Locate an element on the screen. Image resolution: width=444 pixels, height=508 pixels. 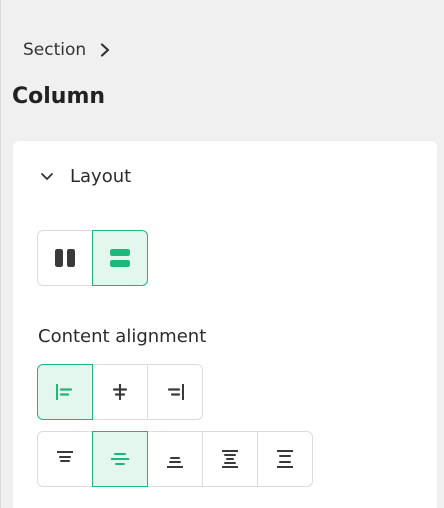
align-center-button is located at coordinates (120, 392).